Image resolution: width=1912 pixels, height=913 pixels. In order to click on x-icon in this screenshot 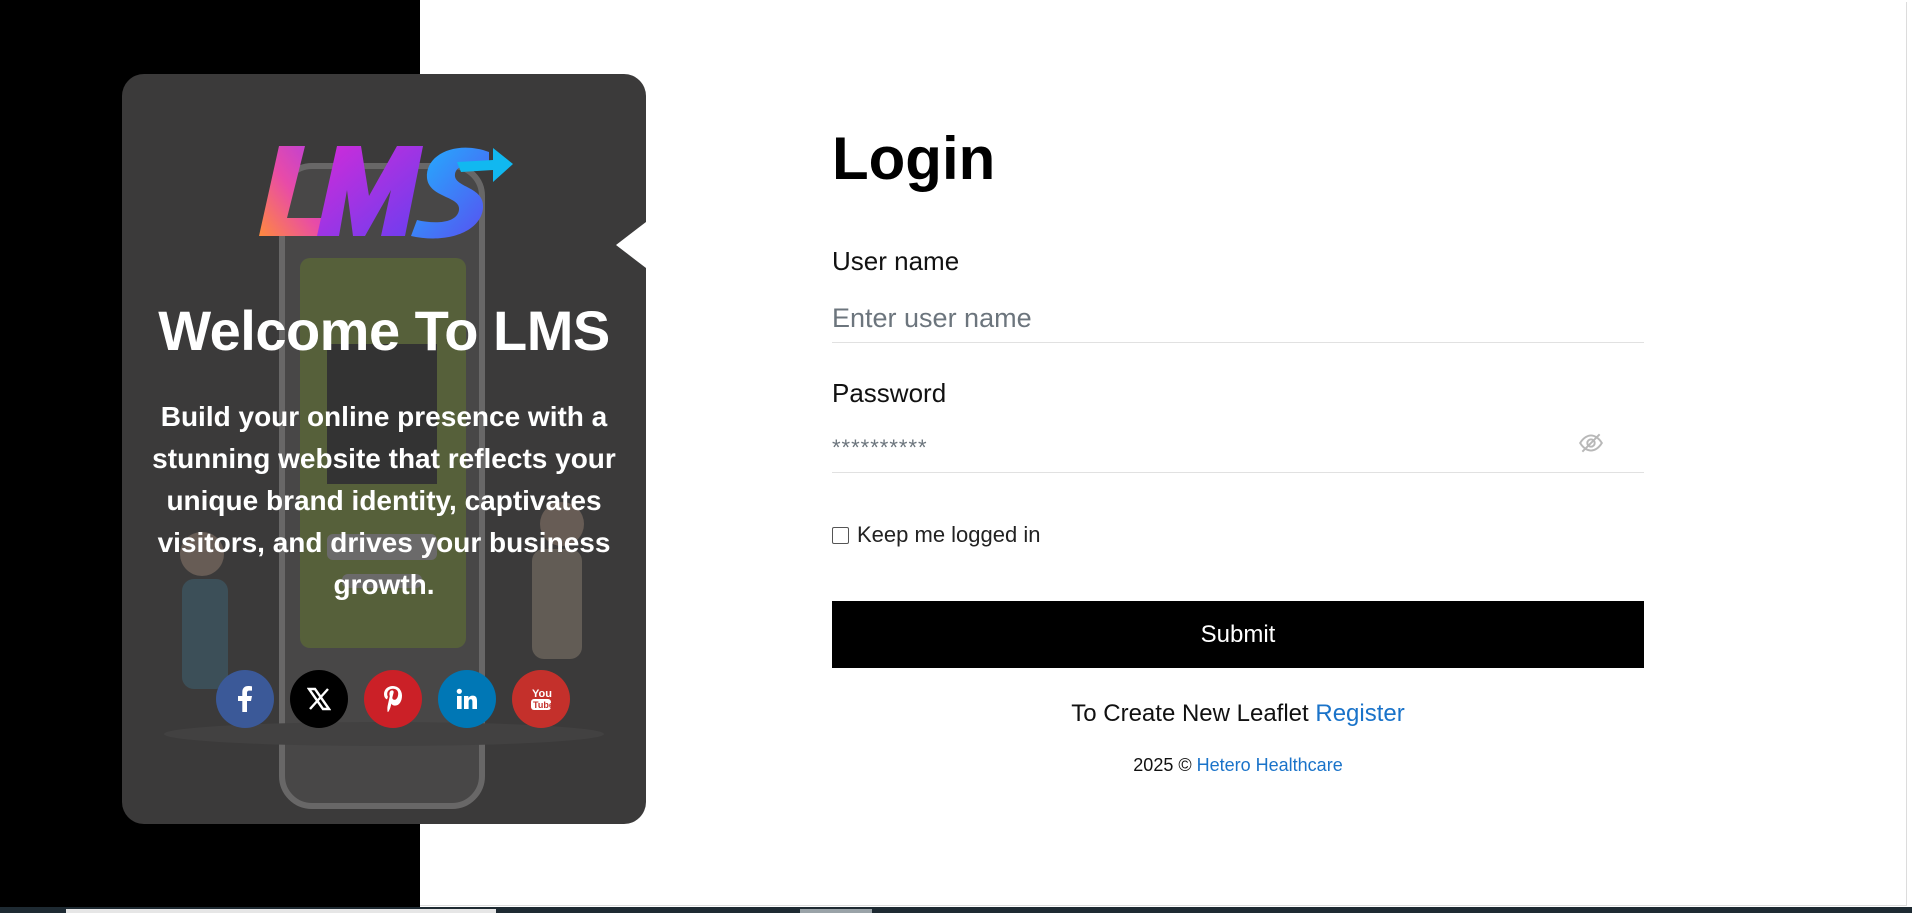, I will do `click(319, 699)`.